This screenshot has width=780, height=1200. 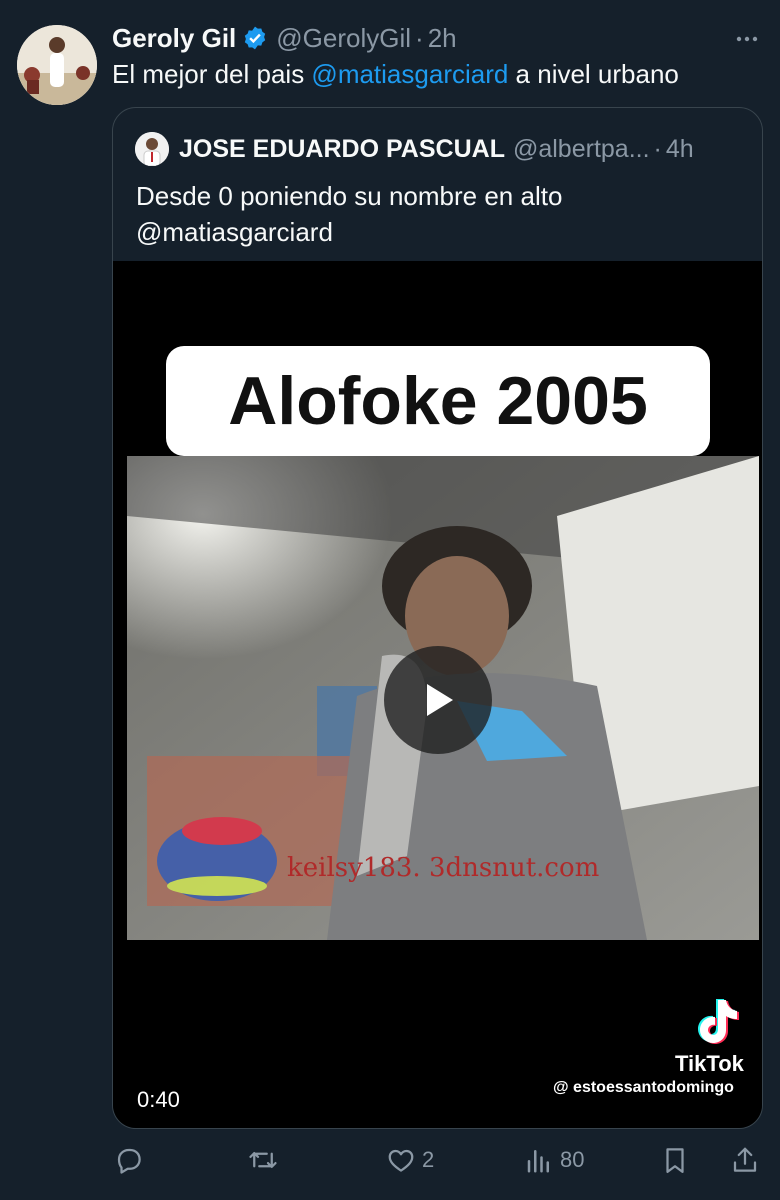 What do you see at coordinates (57, 65) in the screenshot?
I see `author-avatar` at bounding box center [57, 65].